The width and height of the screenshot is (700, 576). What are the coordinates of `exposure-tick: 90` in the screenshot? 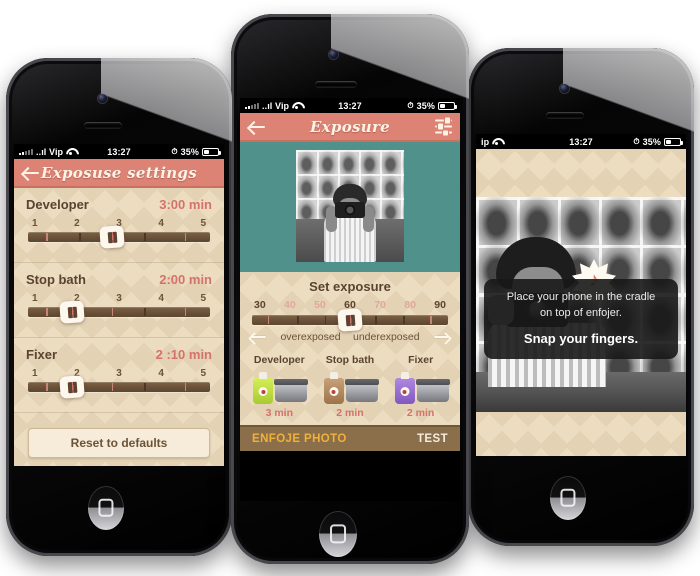 It's located at (440, 305).